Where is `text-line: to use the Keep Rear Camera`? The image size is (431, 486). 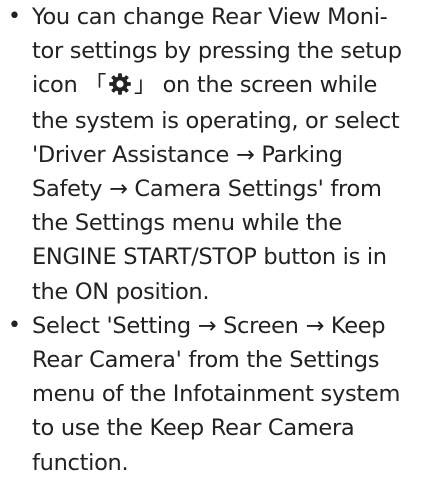
text-line: to use the Keep Rear Camera is located at coordinates (193, 428).